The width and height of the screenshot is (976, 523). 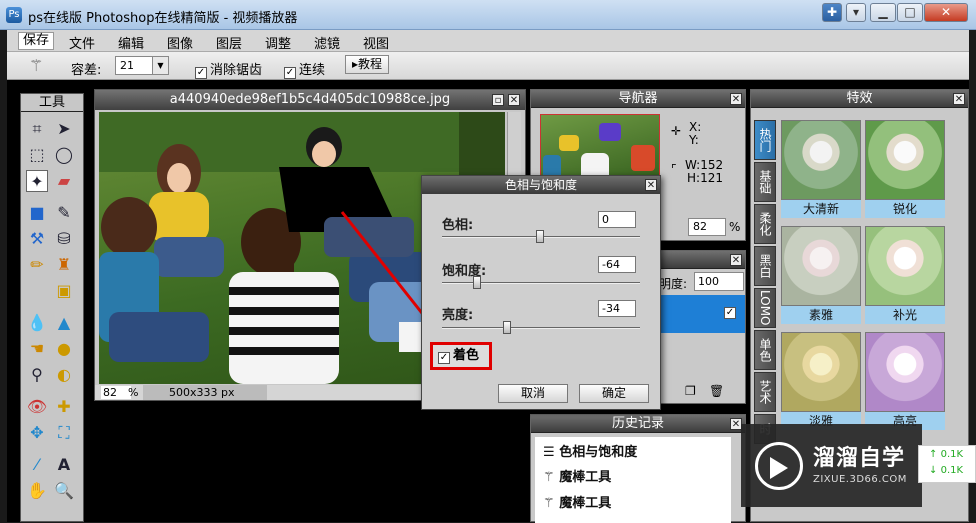 What do you see at coordinates (617, 308) in the screenshot?
I see `lightness-input: -34` at bounding box center [617, 308].